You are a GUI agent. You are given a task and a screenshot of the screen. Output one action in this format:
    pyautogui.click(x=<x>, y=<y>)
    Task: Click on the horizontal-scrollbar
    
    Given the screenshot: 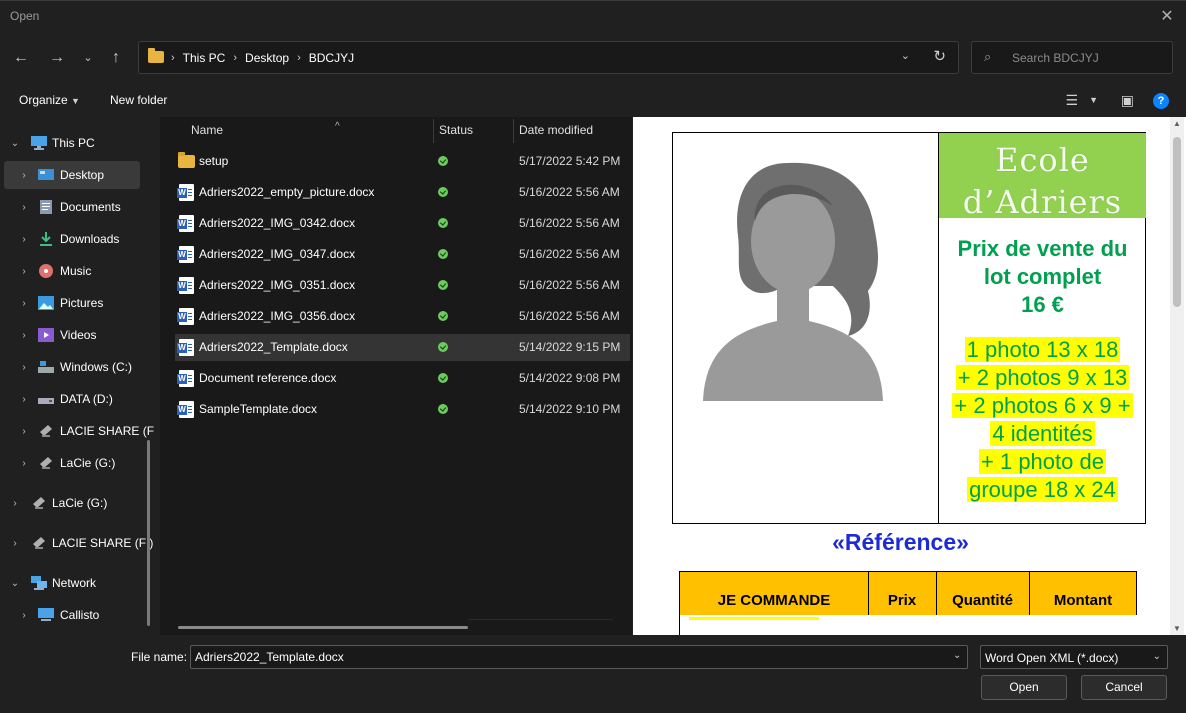 What is the action you would take?
    pyautogui.click(x=323, y=627)
    